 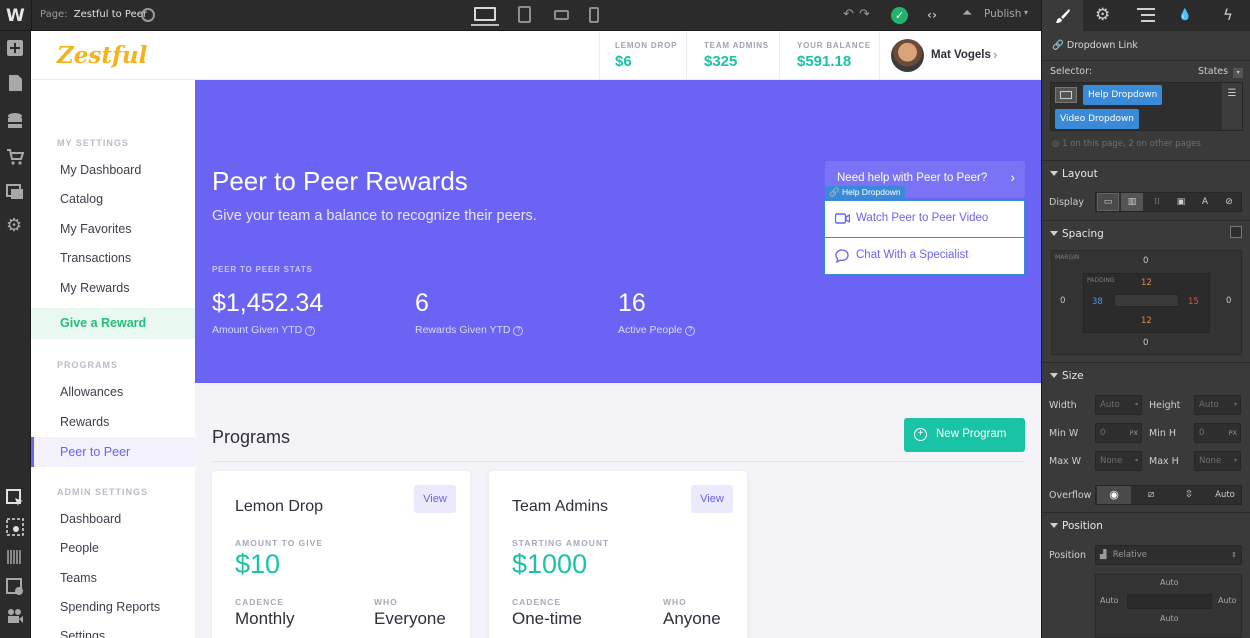 What do you see at coordinates (1164, 461) in the screenshot?
I see `max-height-label: Max H` at bounding box center [1164, 461].